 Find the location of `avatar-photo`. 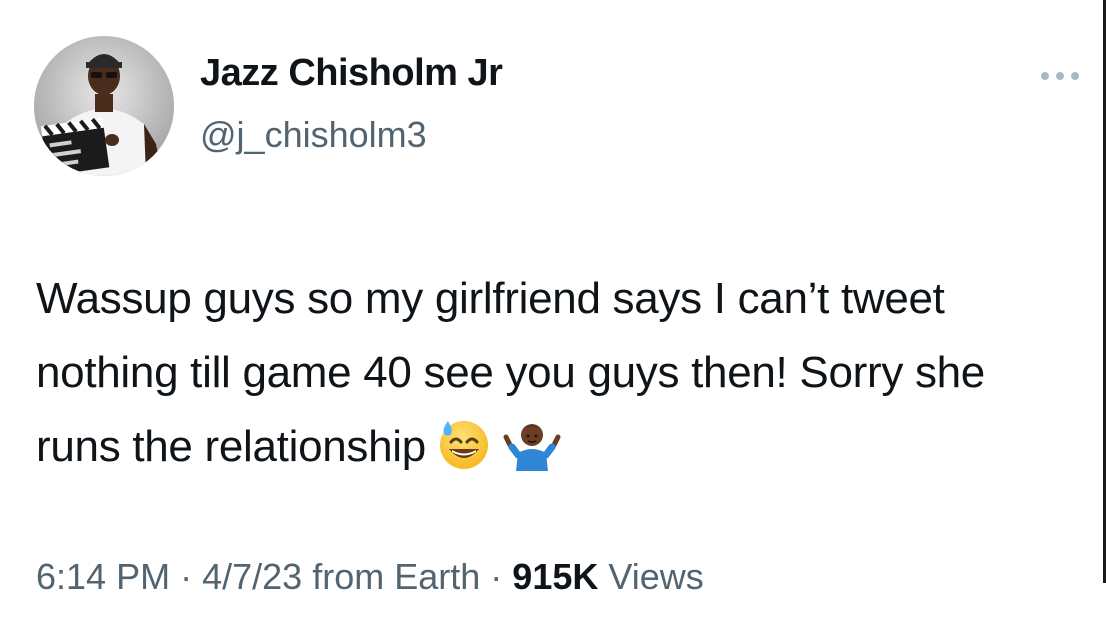

avatar-photo is located at coordinates (104, 106).